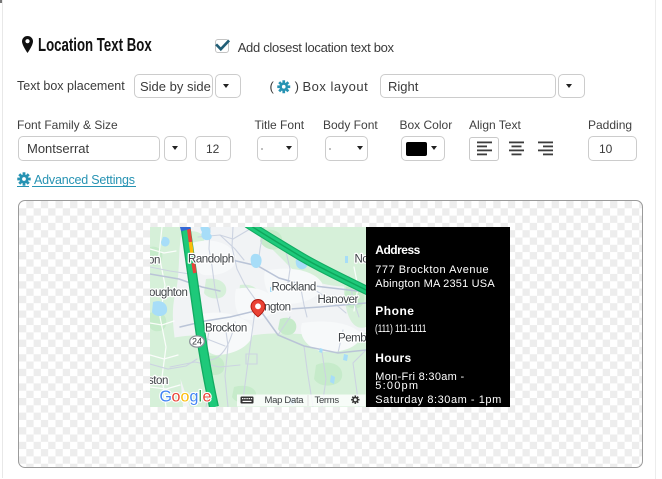 The height and width of the screenshot is (479, 662). Describe the element at coordinates (197, 342) in the screenshot. I see `svg-text: 24` at that location.